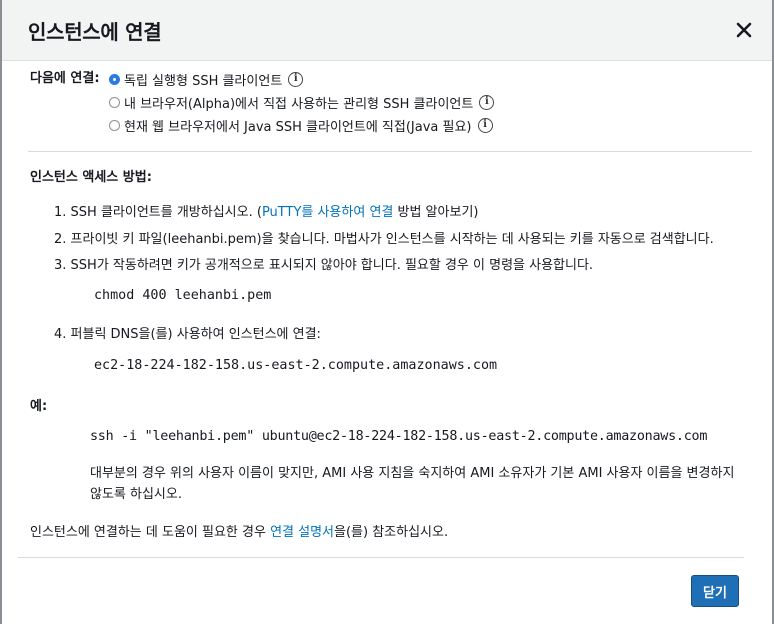 Image resolution: width=774 pixels, height=624 pixels. What do you see at coordinates (327, 212) in the screenshot?
I see `putty-guide-link: PuTTY를 사용하여 연결` at bounding box center [327, 212].